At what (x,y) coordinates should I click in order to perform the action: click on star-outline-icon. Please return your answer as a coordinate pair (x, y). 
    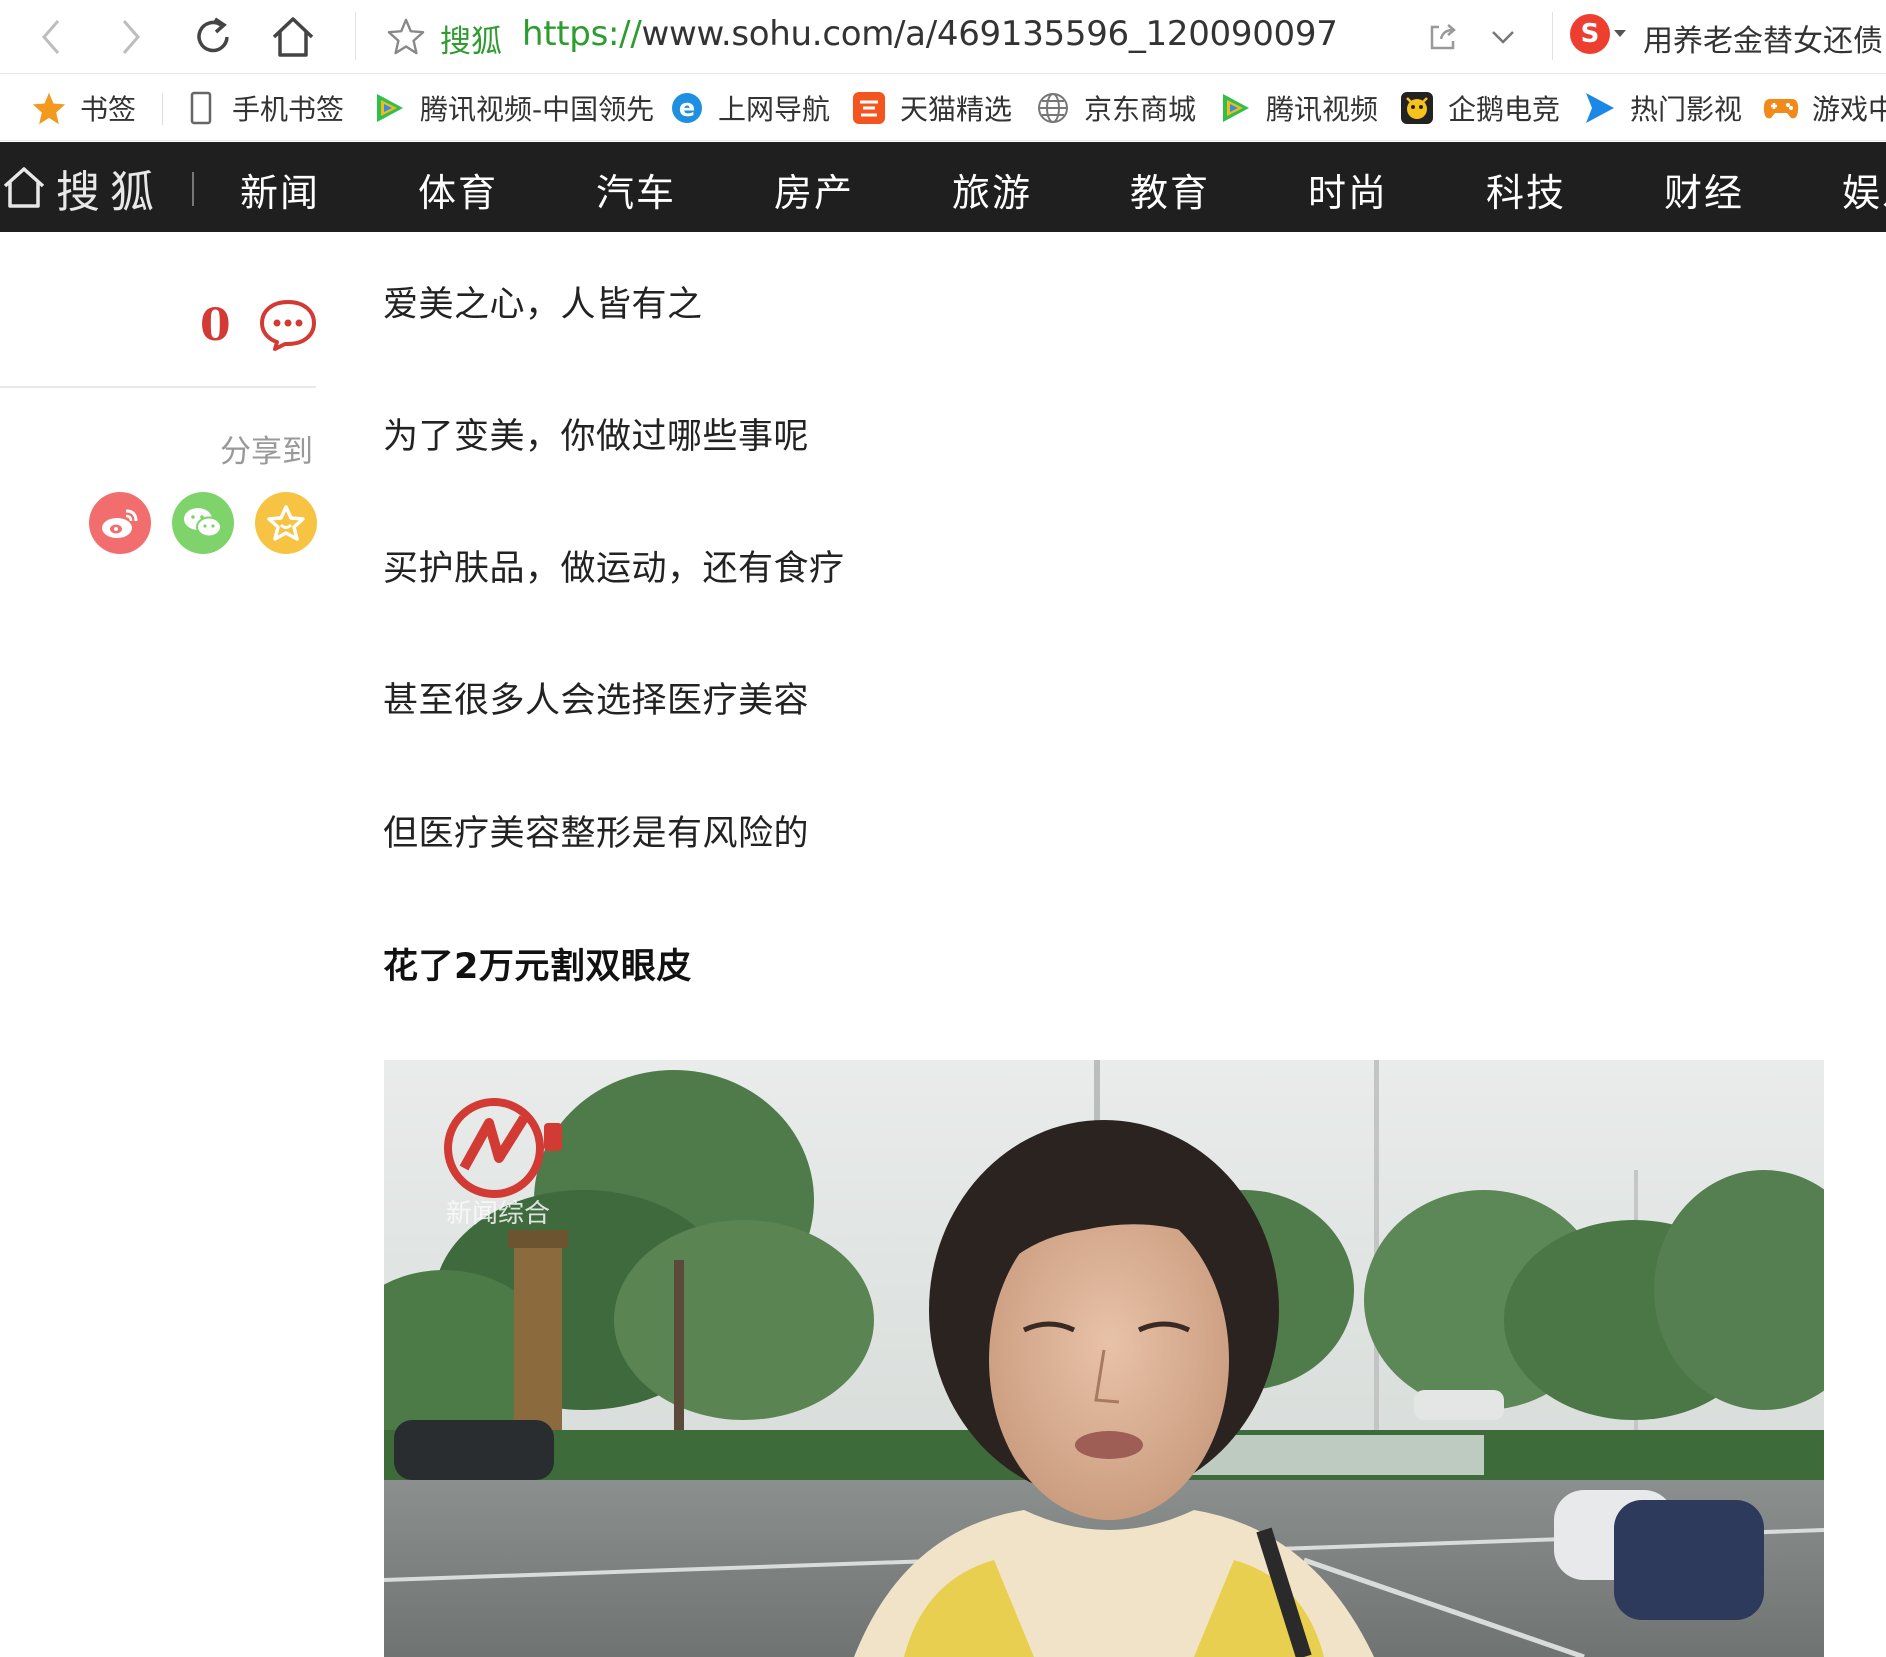
    Looking at the image, I should click on (406, 36).